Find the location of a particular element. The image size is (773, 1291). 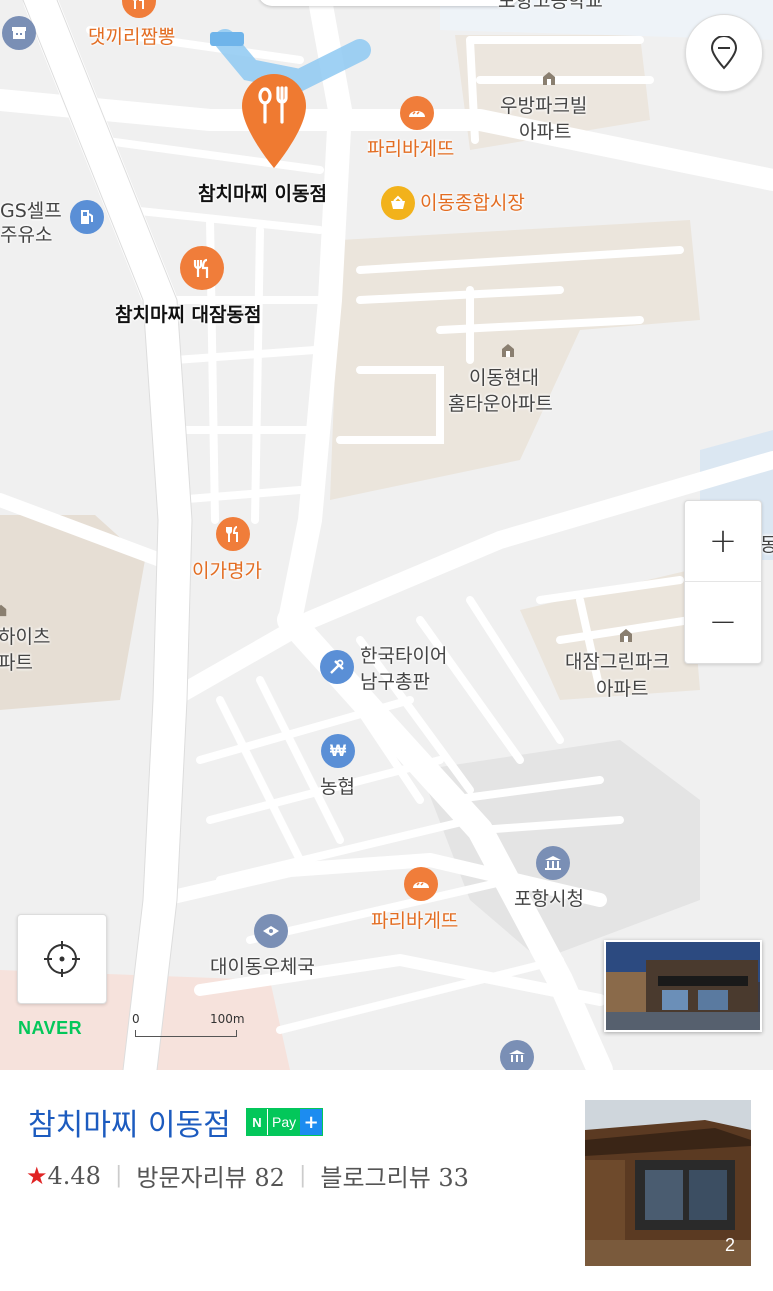

rating-value: 4.48 is located at coordinates (74, 1175).